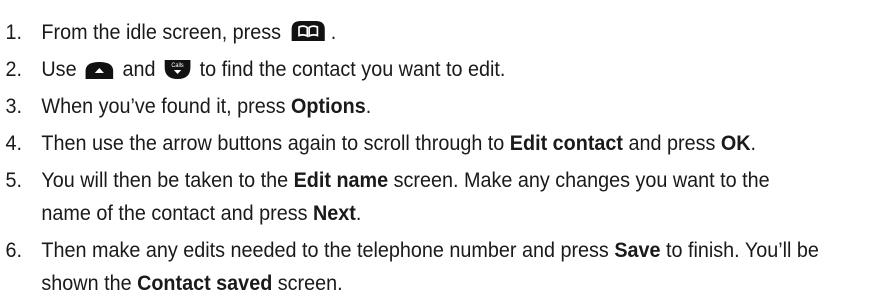 Image resolution: width=895 pixels, height=306 pixels. I want to click on phonebook-key-icon, so click(308, 31).